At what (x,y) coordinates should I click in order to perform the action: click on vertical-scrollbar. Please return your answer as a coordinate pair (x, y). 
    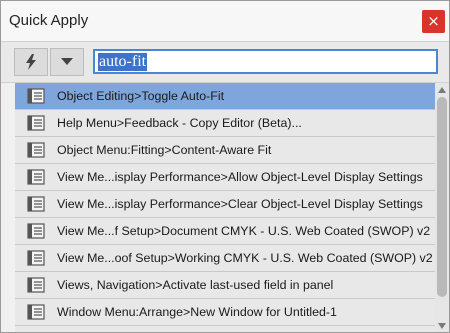
    Looking at the image, I should click on (442, 207).